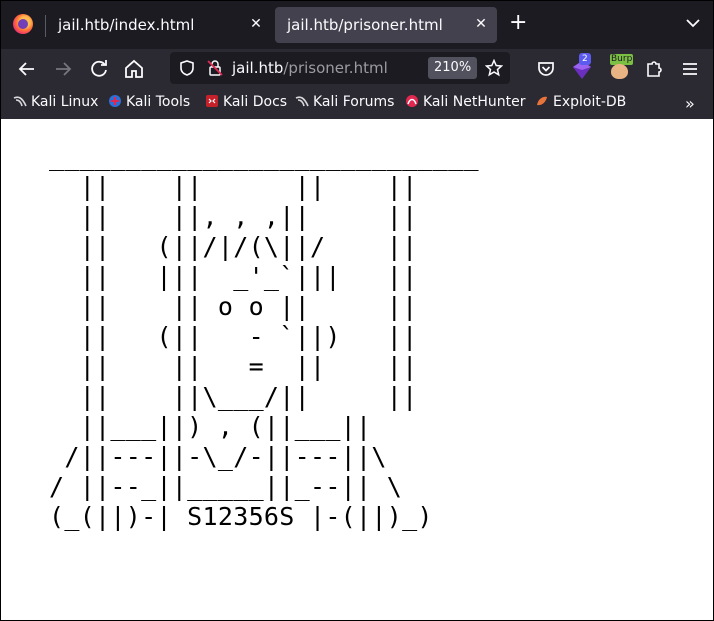 The width and height of the screenshot is (714, 621). What do you see at coordinates (693, 23) in the screenshot?
I see `list-all-tabs-icon` at bounding box center [693, 23].